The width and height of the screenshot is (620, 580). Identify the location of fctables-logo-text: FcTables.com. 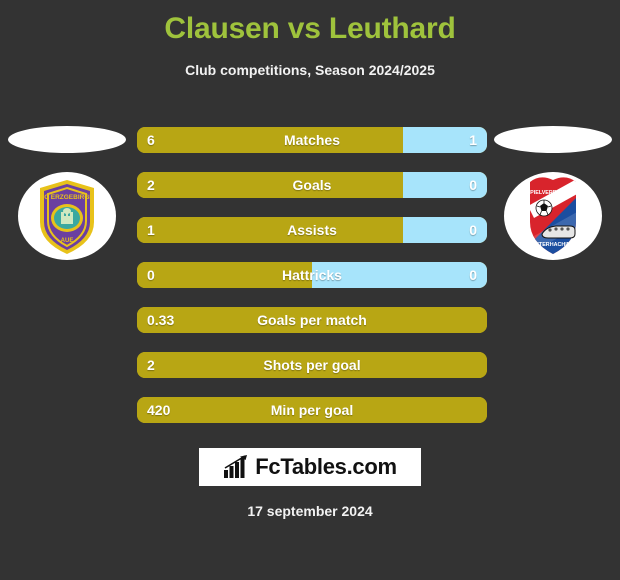
(326, 466).